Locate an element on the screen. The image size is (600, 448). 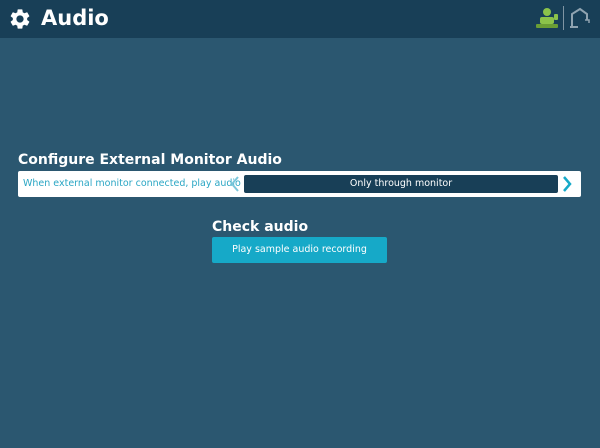
play-sample-audio-button: Play sample audio recording is located at coordinates (299, 250).